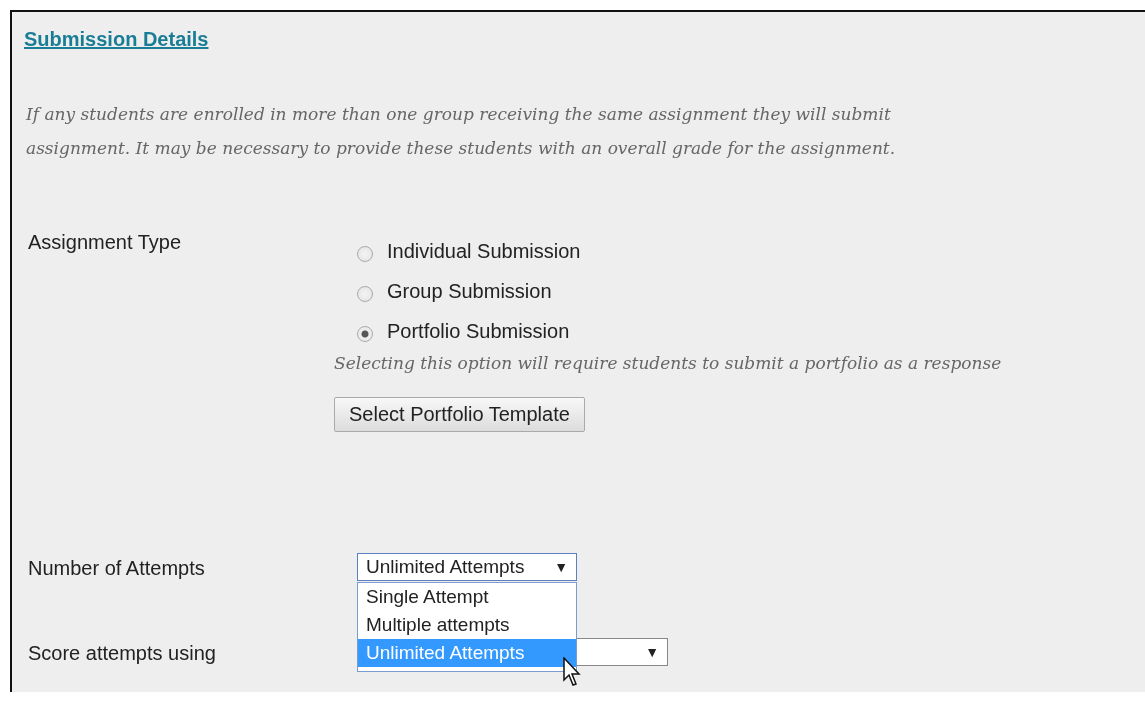 This screenshot has width=1145, height=713. Describe the element at coordinates (469, 291) in the screenshot. I see `radio-label: Group Submission` at that location.